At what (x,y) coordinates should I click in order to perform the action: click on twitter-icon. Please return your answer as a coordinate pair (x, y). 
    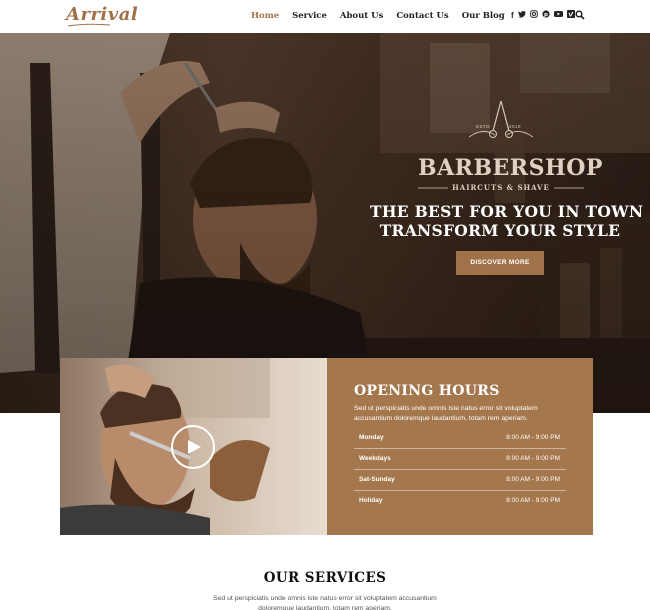
    Looking at the image, I should click on (521, 15).